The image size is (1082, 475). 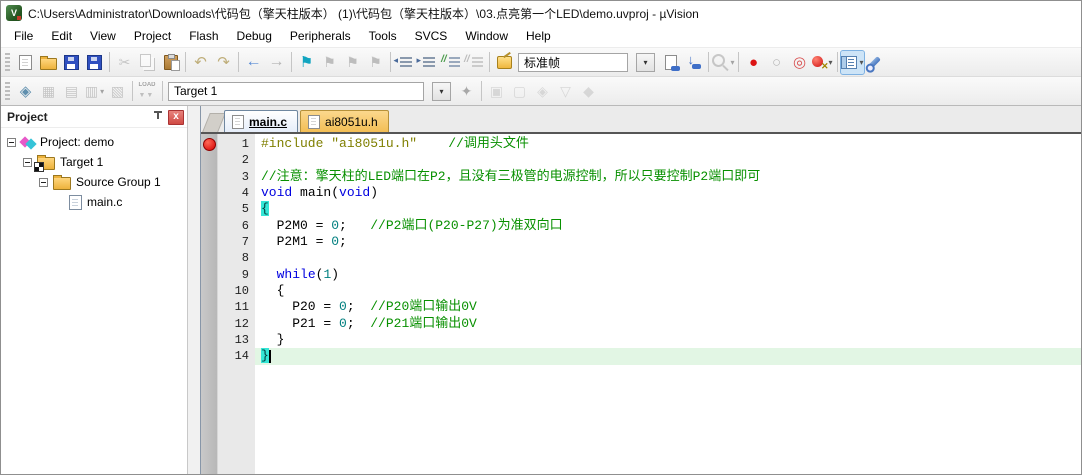 I want to click on uncomment-button, so click(x=474, y=62).